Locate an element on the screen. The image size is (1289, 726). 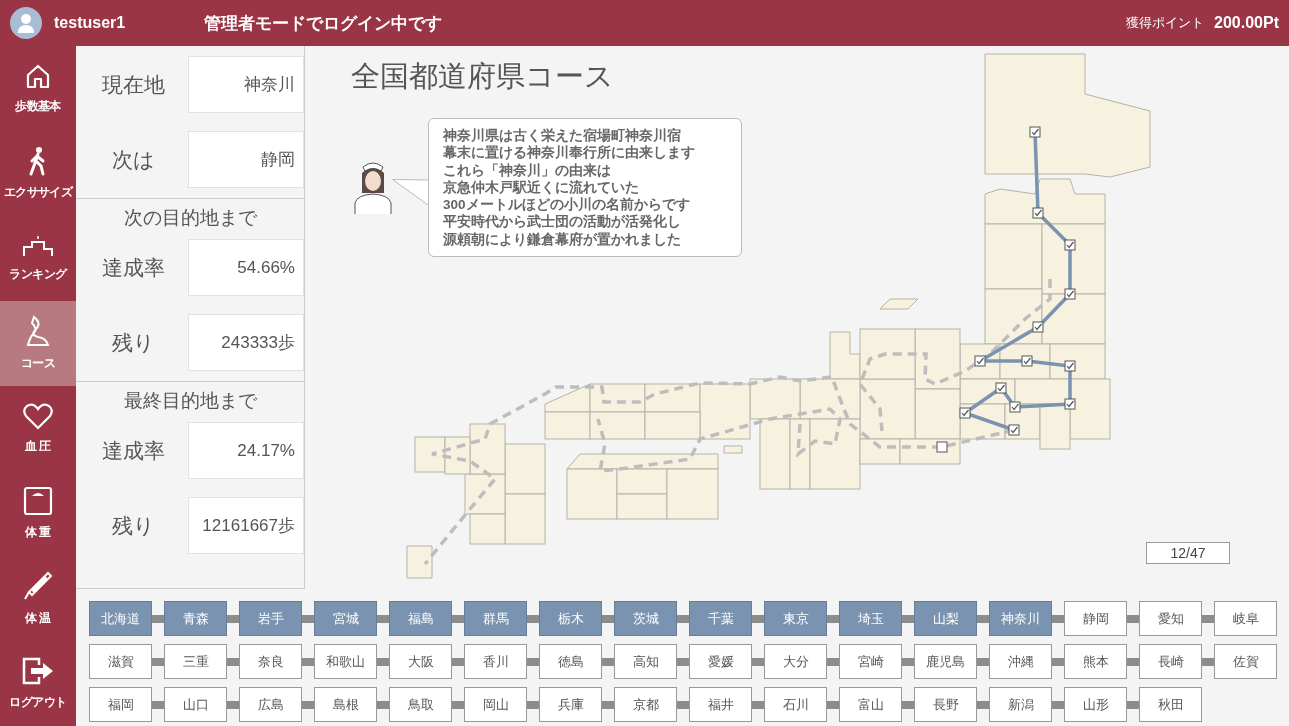
section-heading: 最終目的地まで is located at coordinates (190, 401).